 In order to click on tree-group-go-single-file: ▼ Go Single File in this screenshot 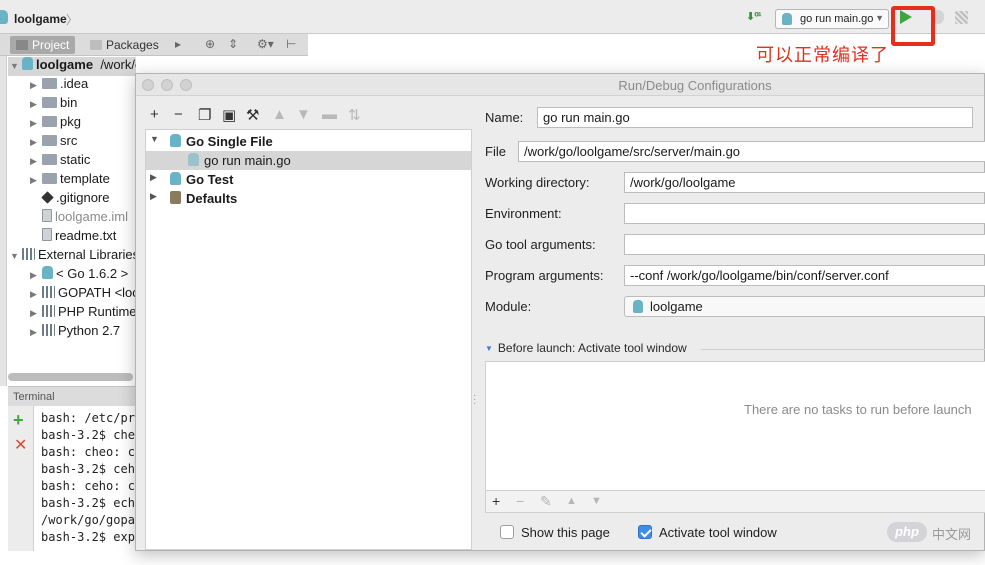, I will do `click(308, 141)`.